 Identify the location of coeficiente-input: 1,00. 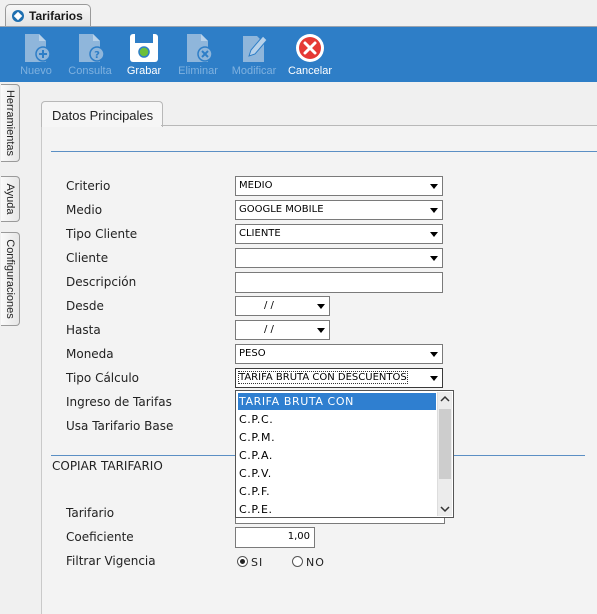
(275, 537).